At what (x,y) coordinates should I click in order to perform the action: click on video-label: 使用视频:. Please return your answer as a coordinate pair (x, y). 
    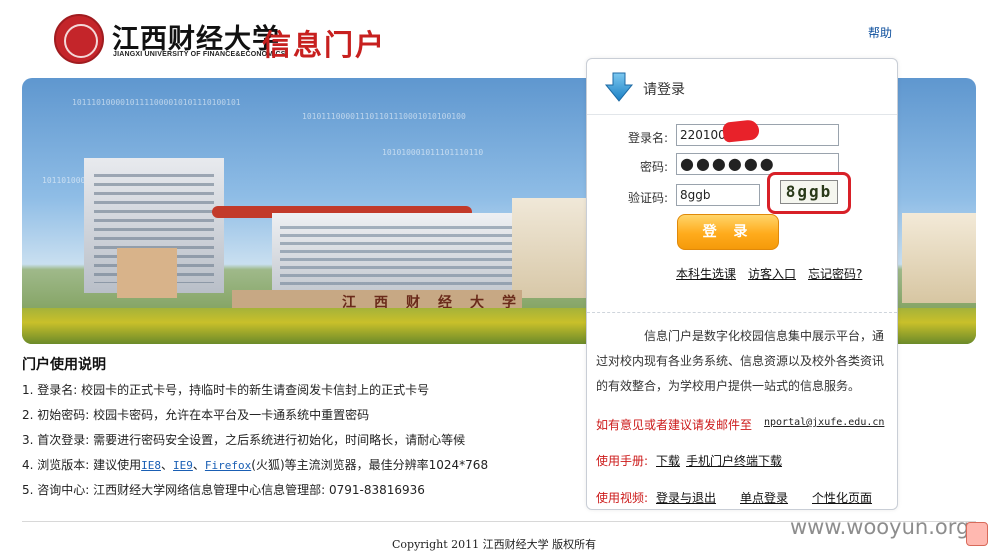
    Looking at the image, I should click on (622, 498).